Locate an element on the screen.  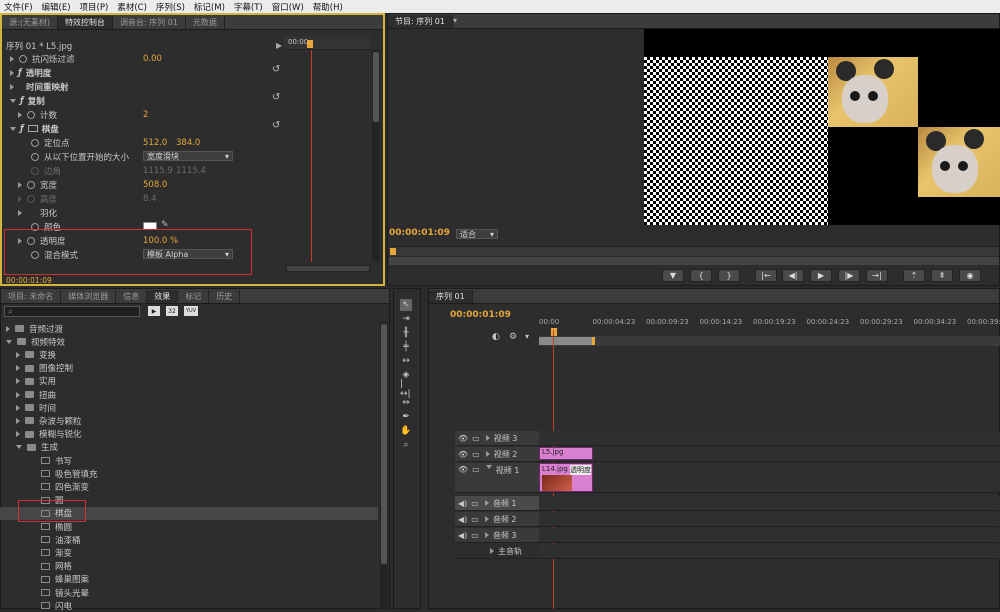
section-replicate: ƒ 复制 is located at coordinates (27, 100).